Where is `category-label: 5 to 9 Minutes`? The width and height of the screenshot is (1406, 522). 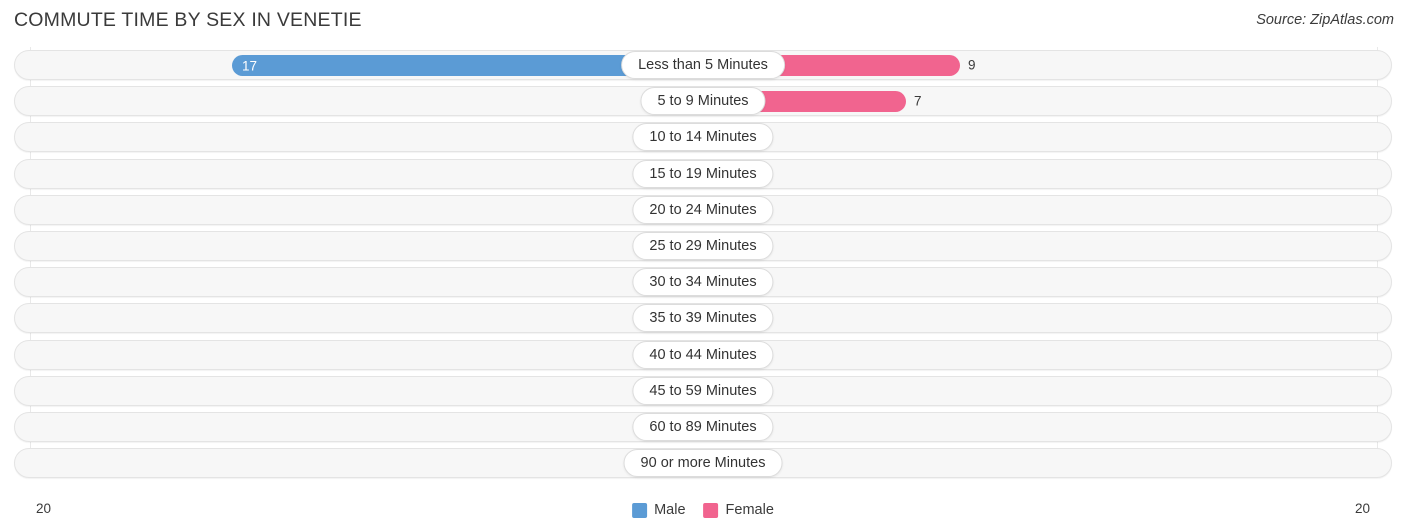
category-label: 5 to 9 Minutes is located at coordinates (703, 101).